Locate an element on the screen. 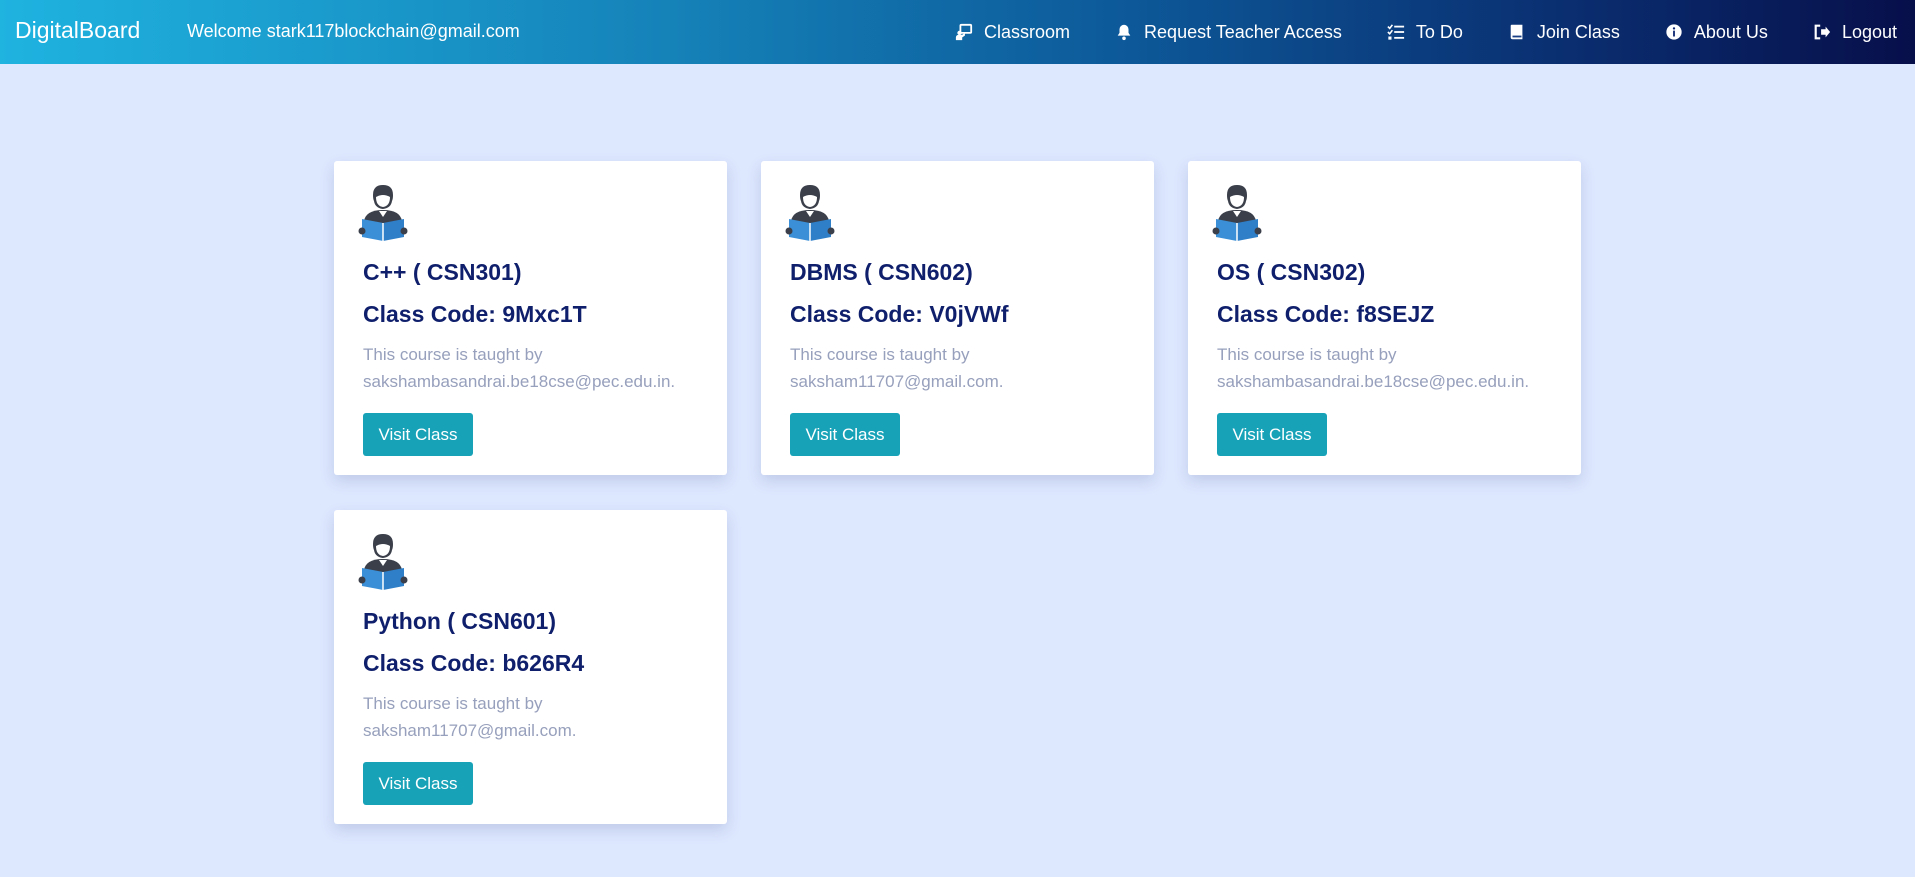 This screenshot has height=877, width=1915. checklist-icon is located at coordinates (1396, 32).